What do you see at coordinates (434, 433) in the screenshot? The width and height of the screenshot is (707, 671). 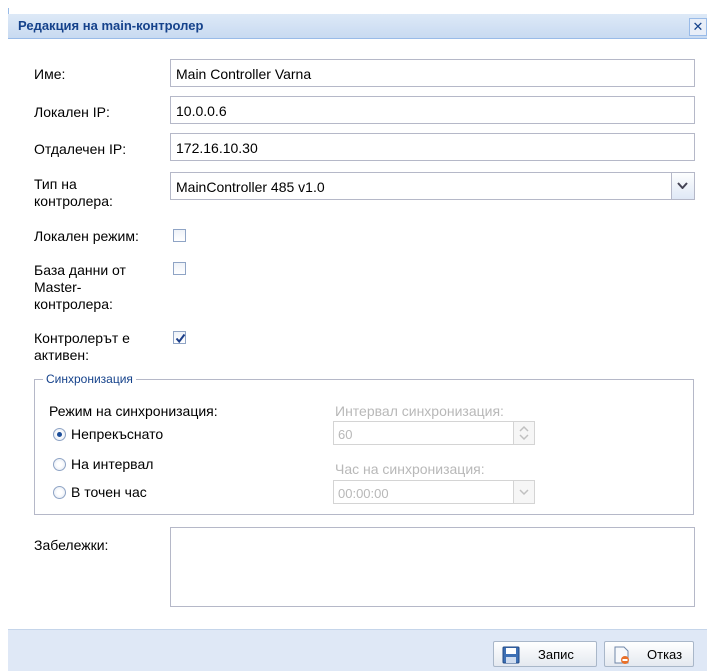 I see `interval-spinner: 60` at bounding box center [434, 433].